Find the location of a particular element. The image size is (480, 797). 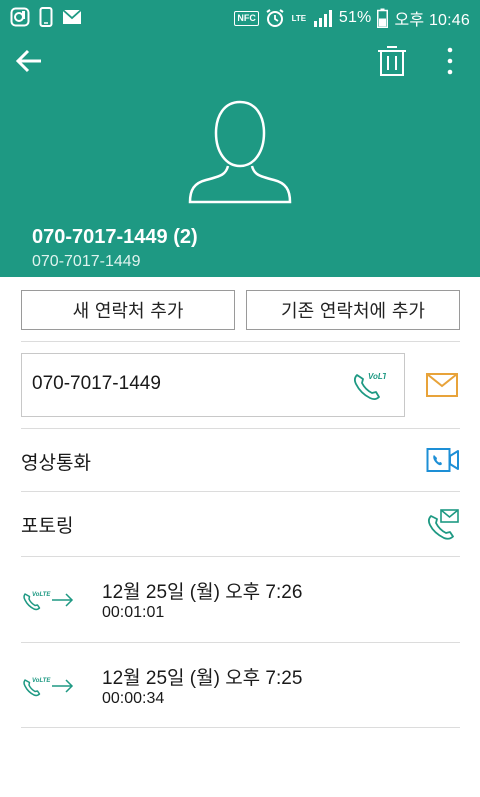

alarm-icon is located at coordinates (275, 18).